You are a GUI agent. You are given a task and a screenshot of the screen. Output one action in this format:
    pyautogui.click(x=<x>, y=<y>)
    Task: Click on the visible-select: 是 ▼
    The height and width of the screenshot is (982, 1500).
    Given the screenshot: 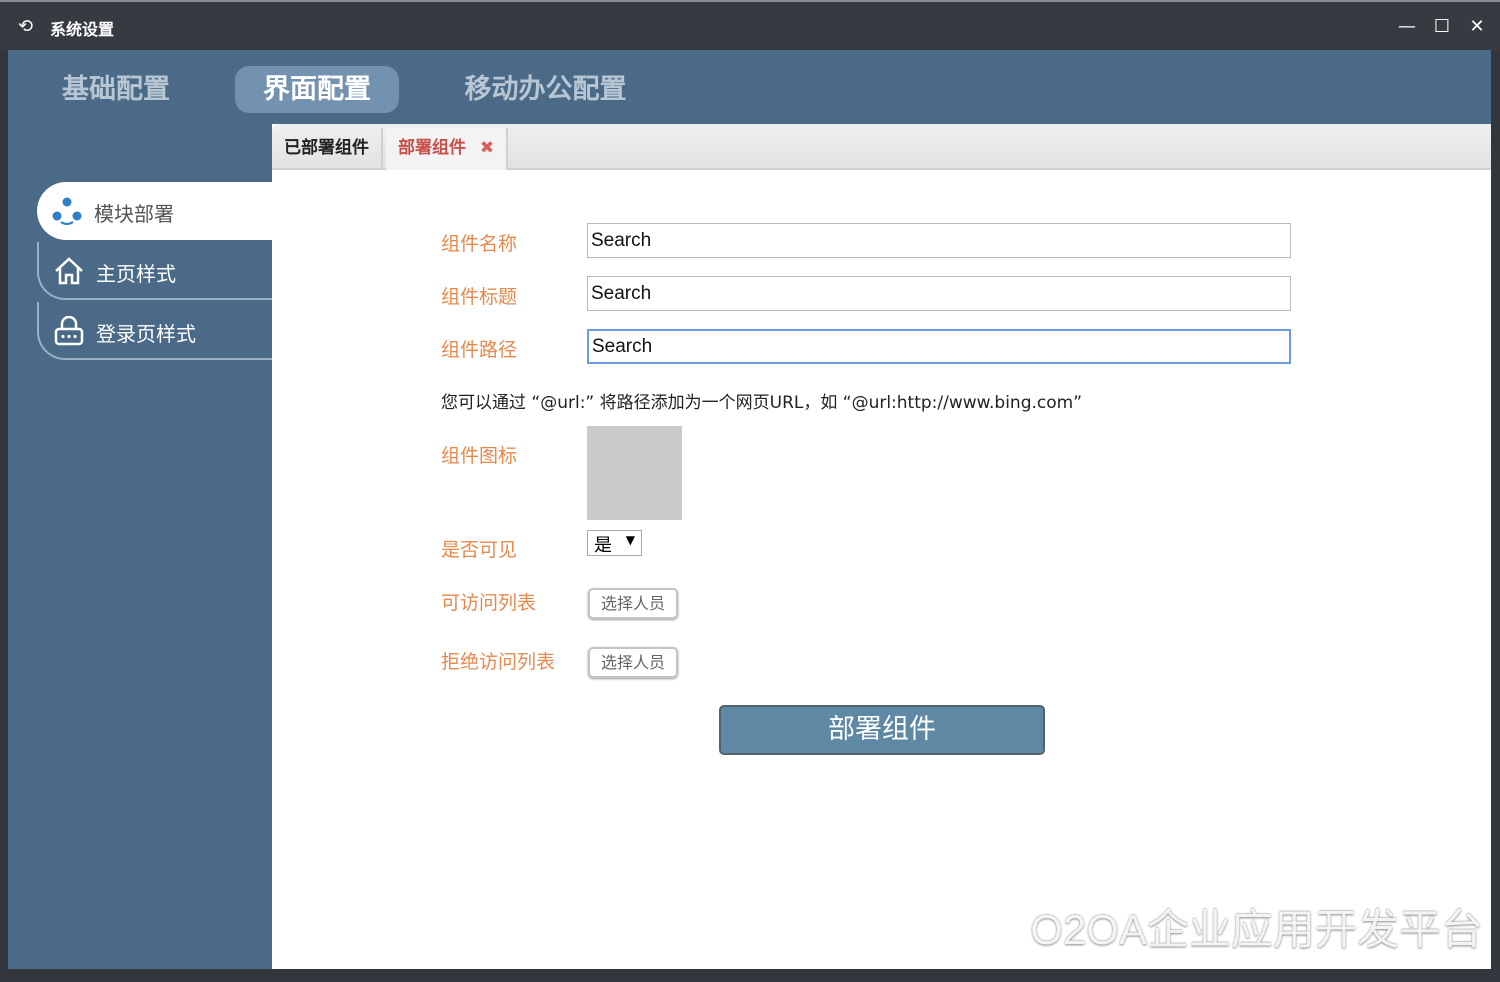 What is the action you would take?
    pyautogui.click(x=614, y=543)
    